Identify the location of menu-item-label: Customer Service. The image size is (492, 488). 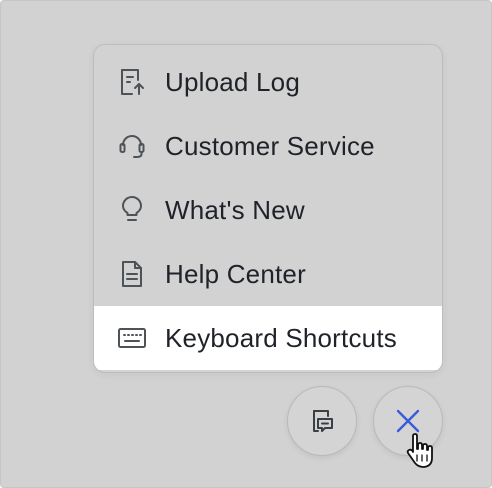
(270, 145).